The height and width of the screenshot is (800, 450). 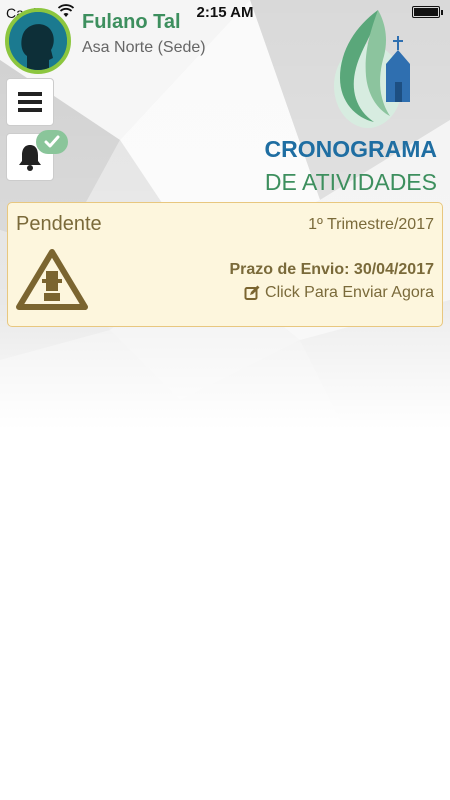 I want to click on warning-icon, so click(x=52, y=280).